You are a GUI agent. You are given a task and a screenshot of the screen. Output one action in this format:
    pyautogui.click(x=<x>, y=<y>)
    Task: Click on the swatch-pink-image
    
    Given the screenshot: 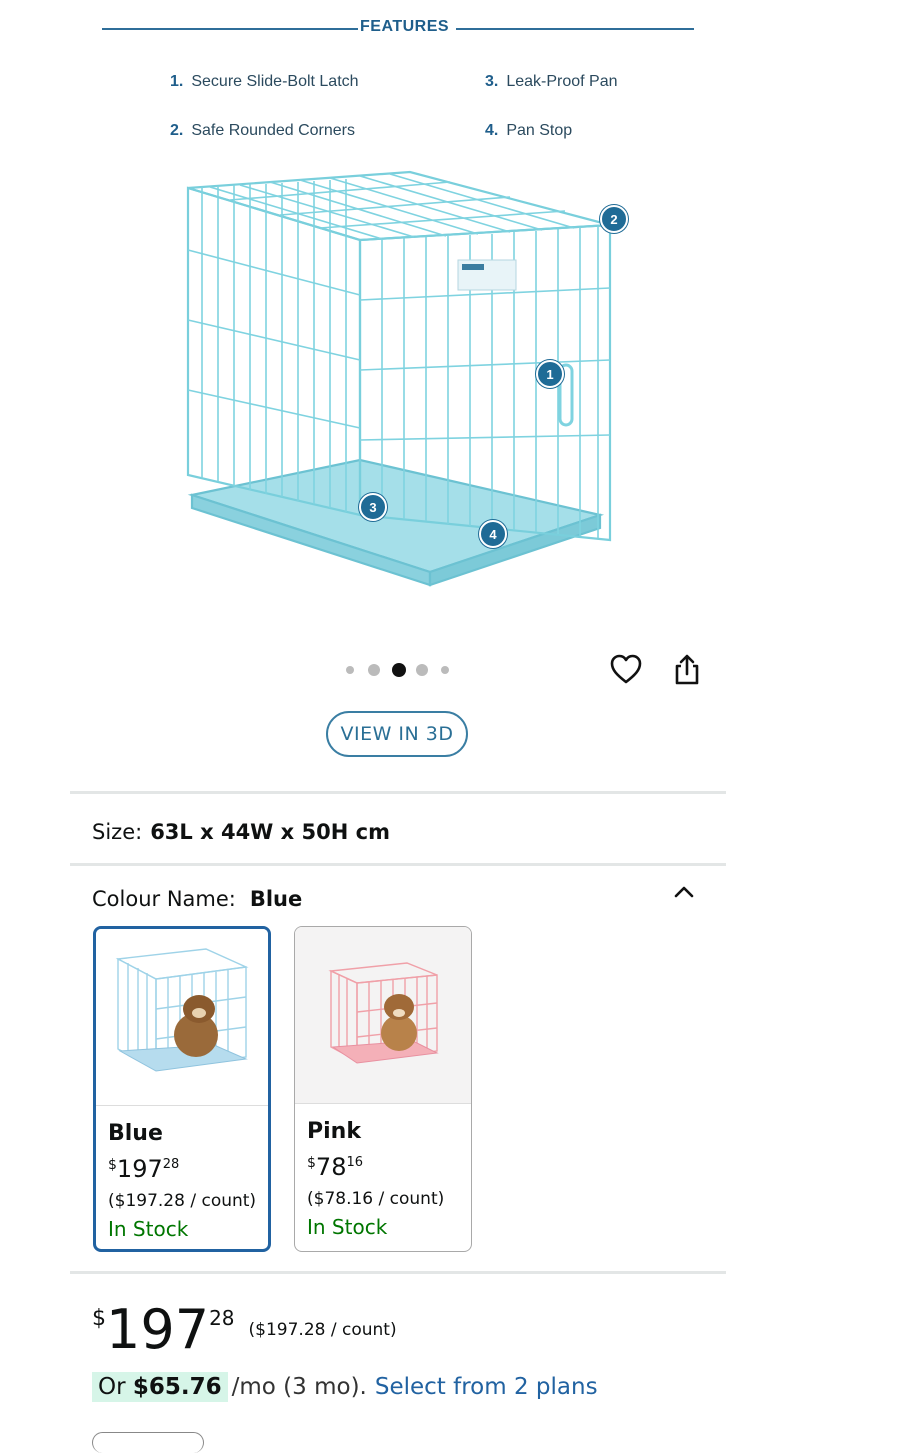 What is the action you would take?
    pyautogui.click(x=383, y=1015)
    